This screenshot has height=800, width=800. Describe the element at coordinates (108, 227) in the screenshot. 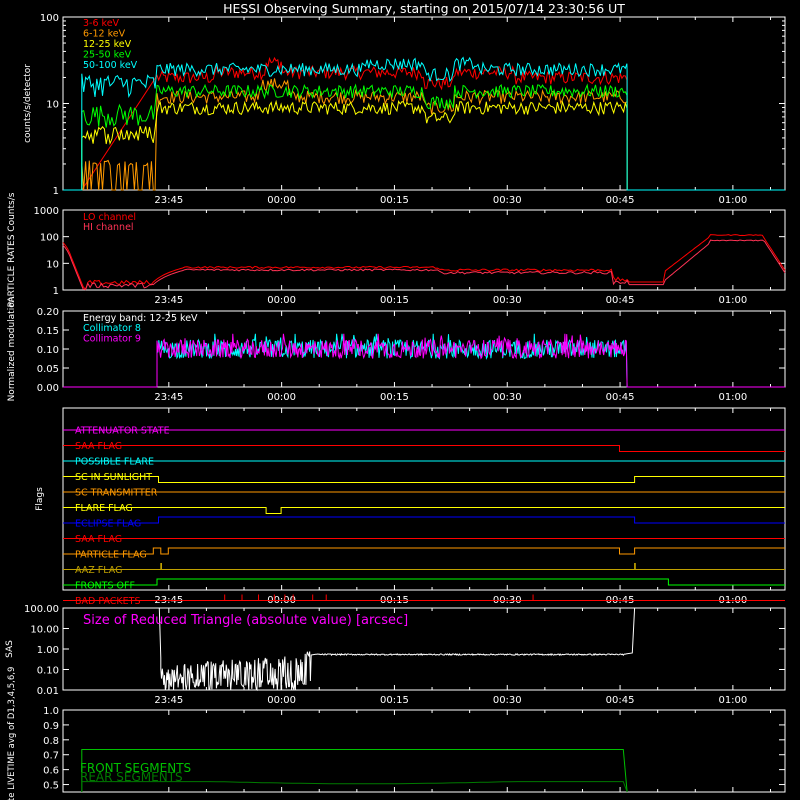

I see `legend-entry: HI channel` at that location.